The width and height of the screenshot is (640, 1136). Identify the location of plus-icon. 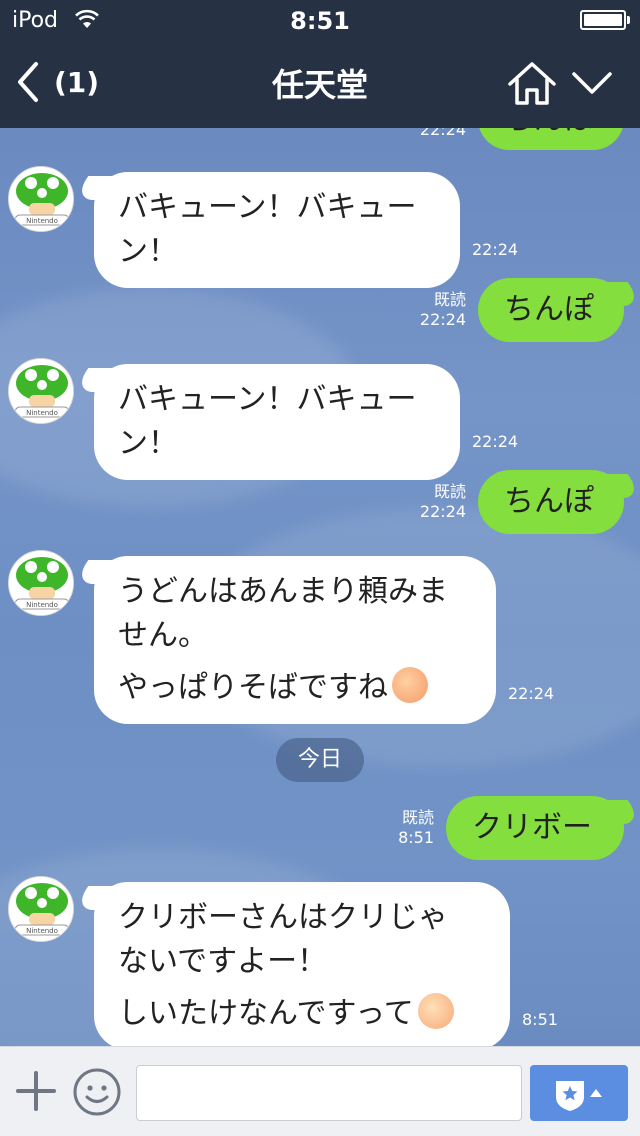
(36, 1091).